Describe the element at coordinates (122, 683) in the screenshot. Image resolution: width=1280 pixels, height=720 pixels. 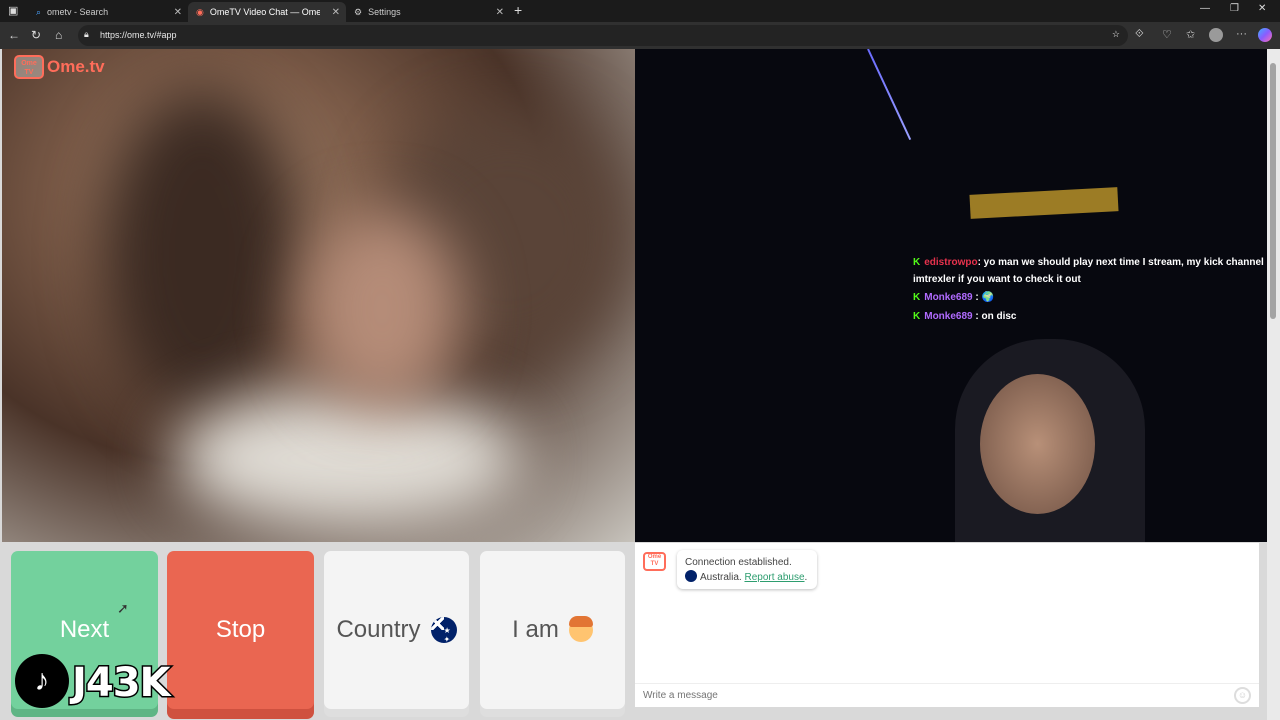
I see `watermark-handle: J43K` at that location.